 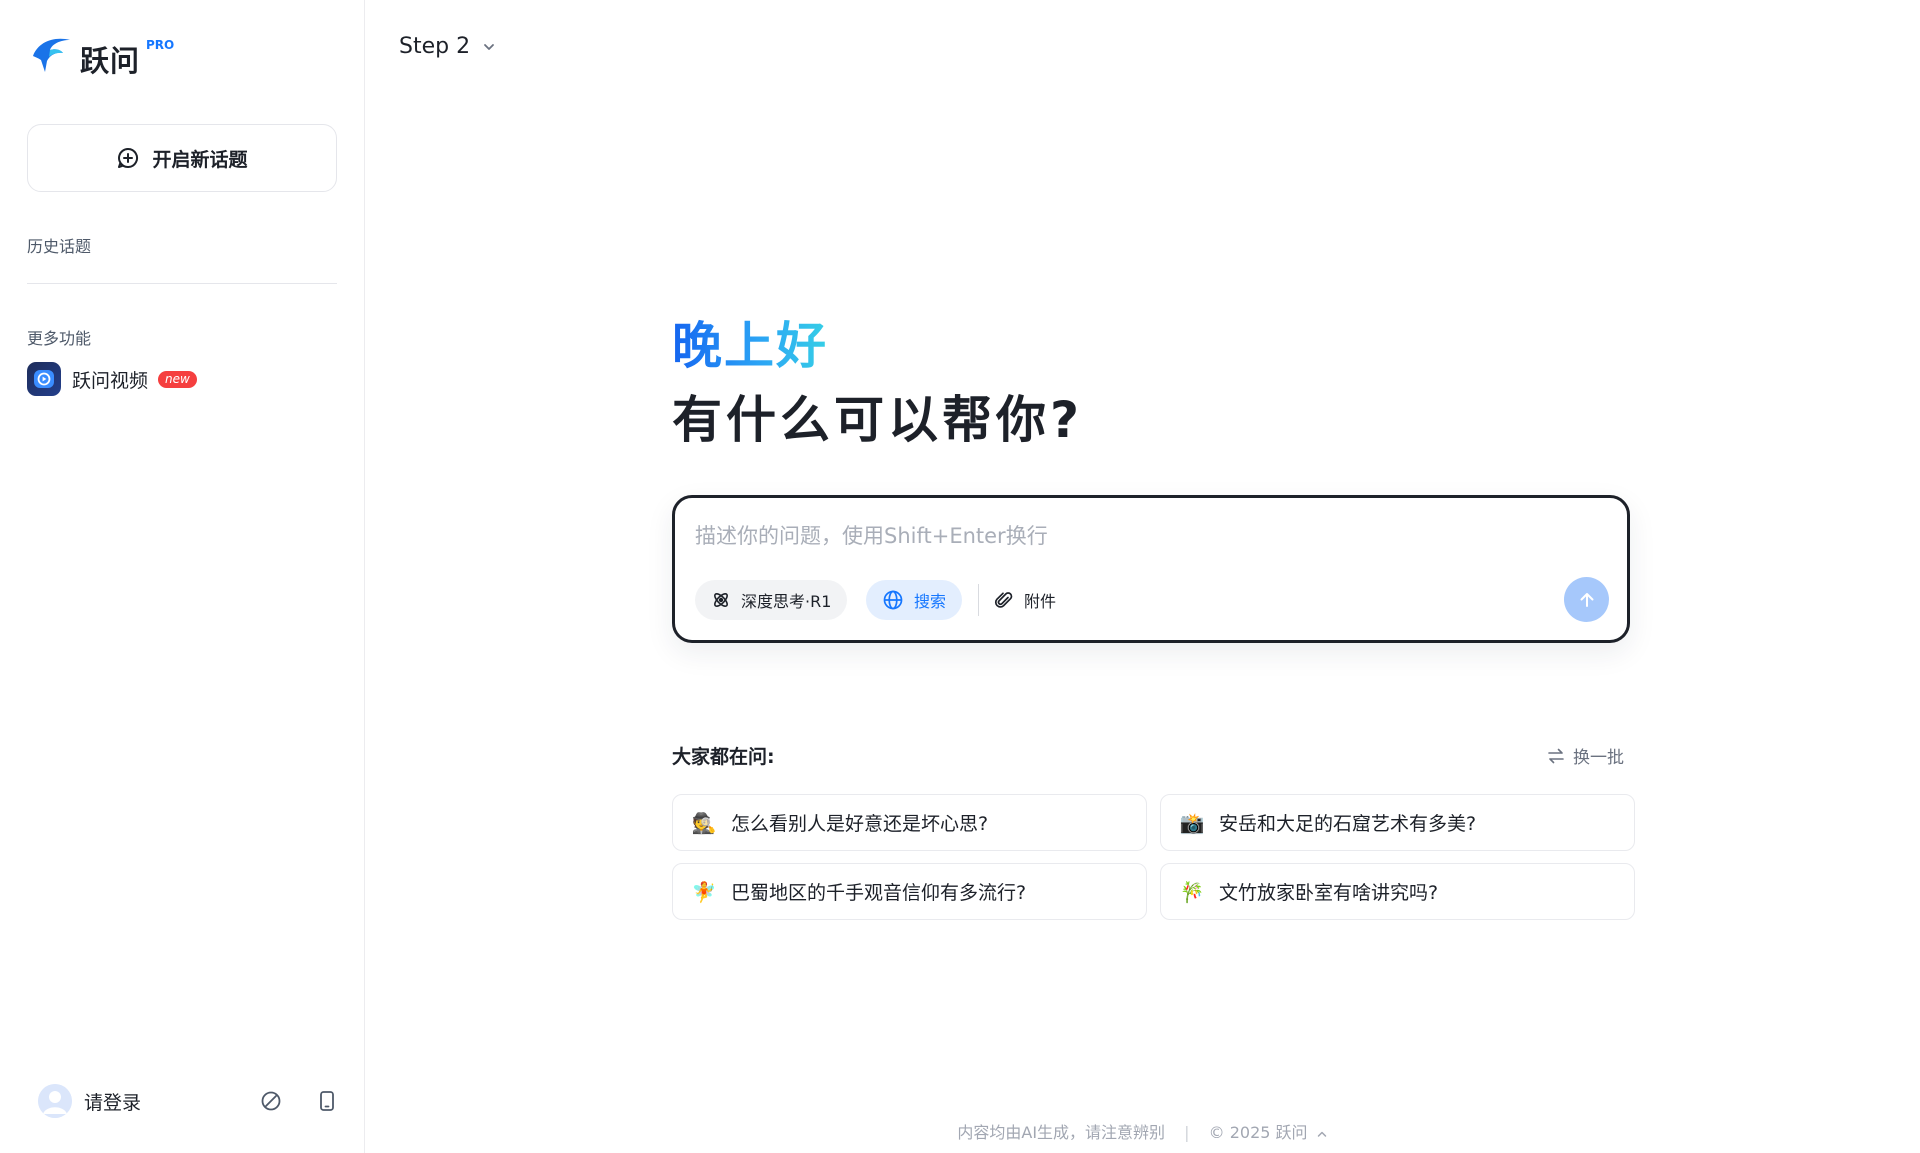 I want to click on send-button, so click(x=1586, y=599).